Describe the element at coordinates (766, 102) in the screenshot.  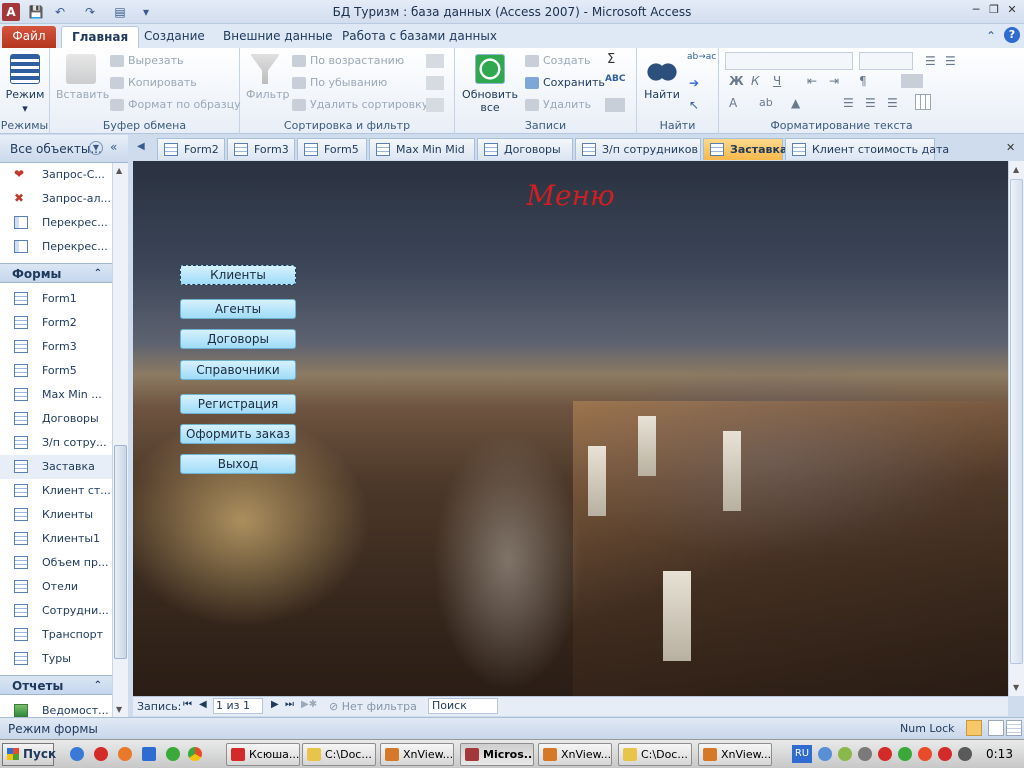
I see `highlight-icon: ab` at that location.